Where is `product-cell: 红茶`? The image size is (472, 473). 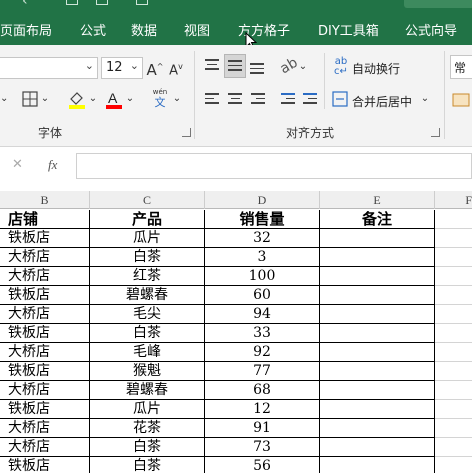 product-cell: 红茶 is located at coordinates (147, 276).